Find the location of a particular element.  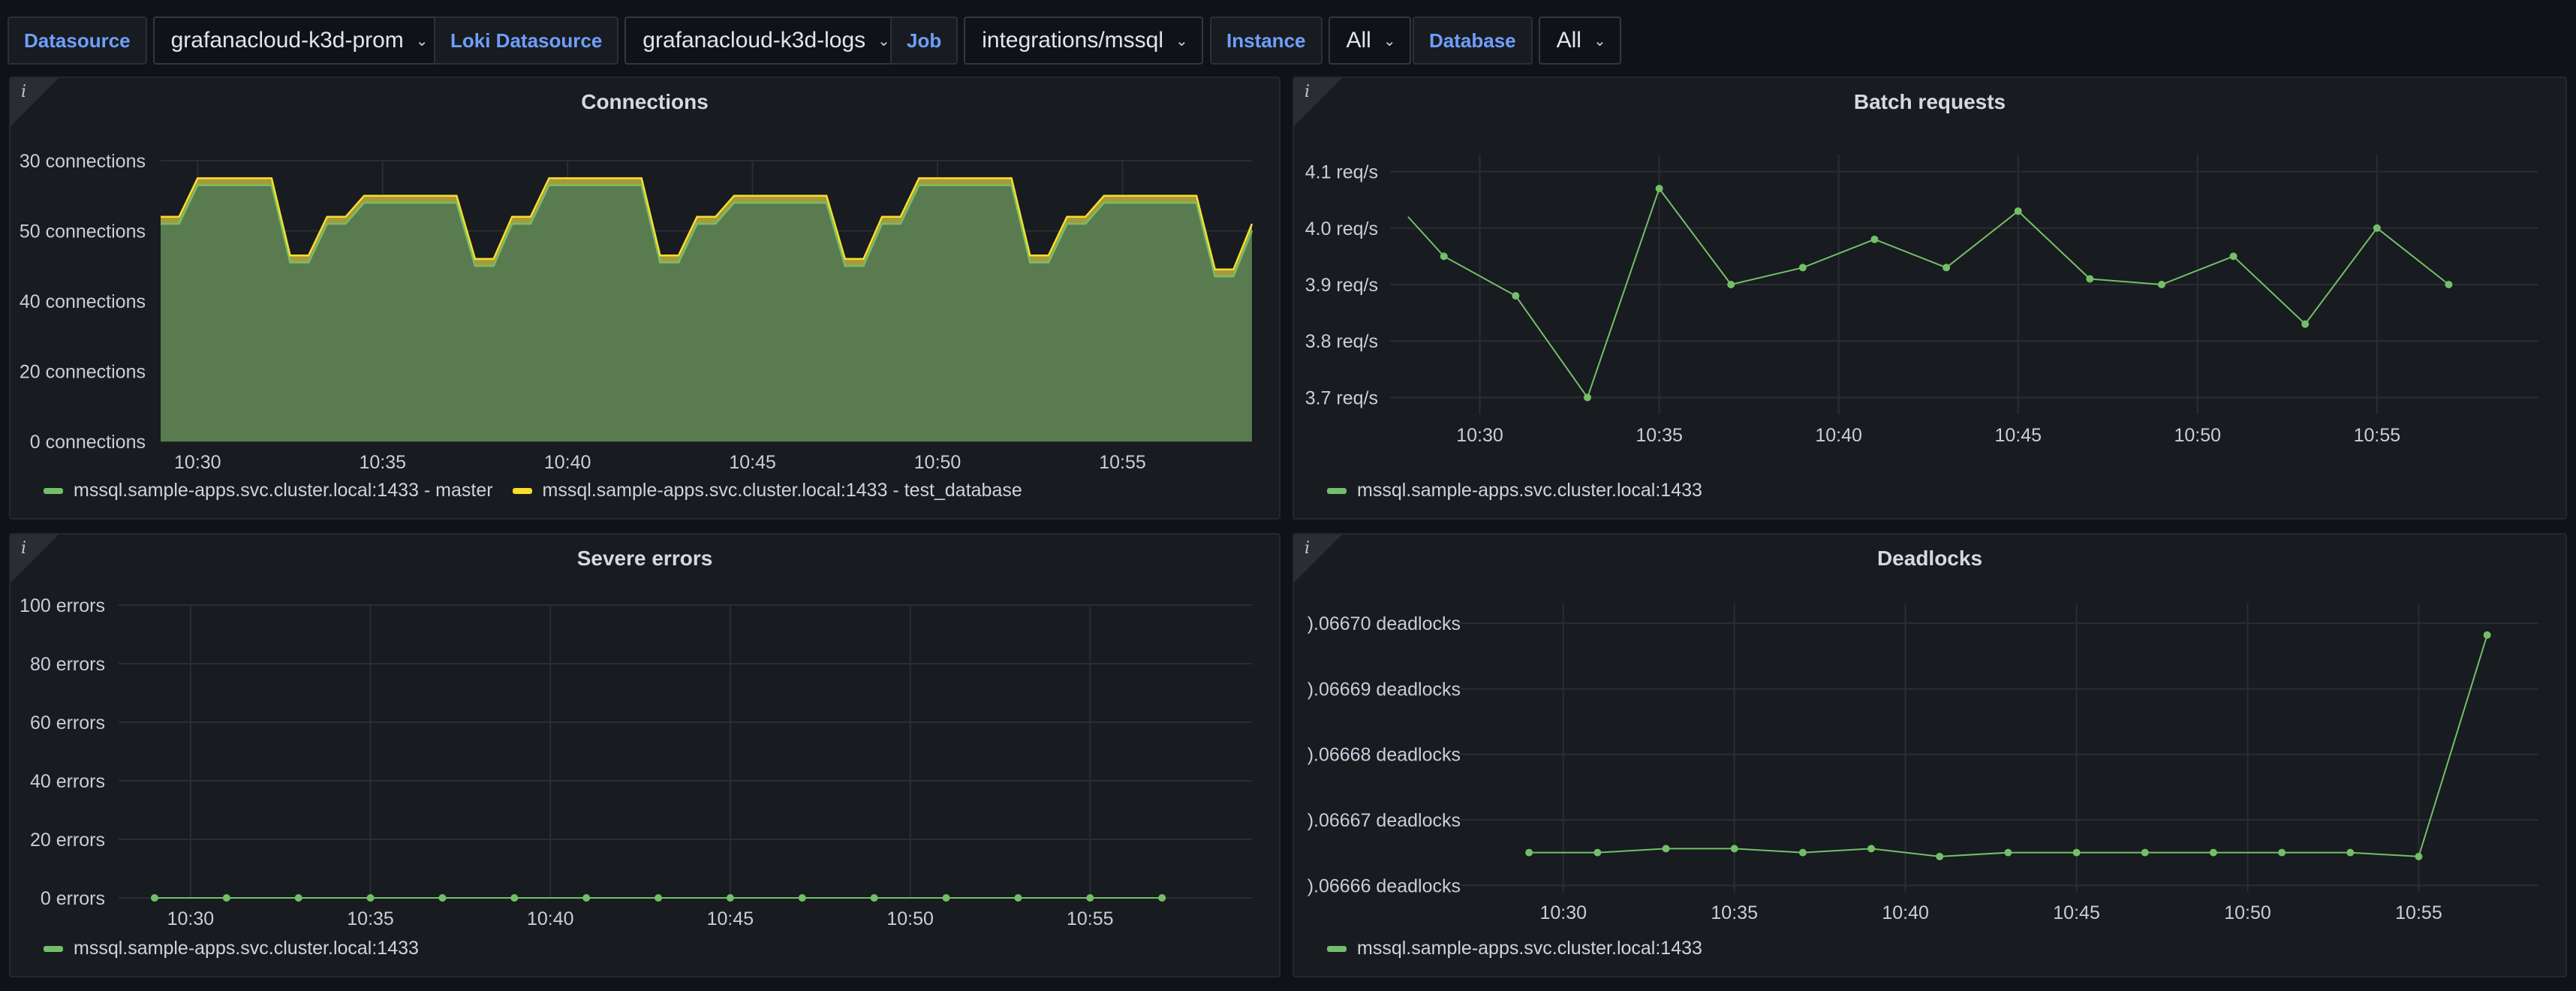

y-tick-label: 40 connections is located at coordinates (83, 301).